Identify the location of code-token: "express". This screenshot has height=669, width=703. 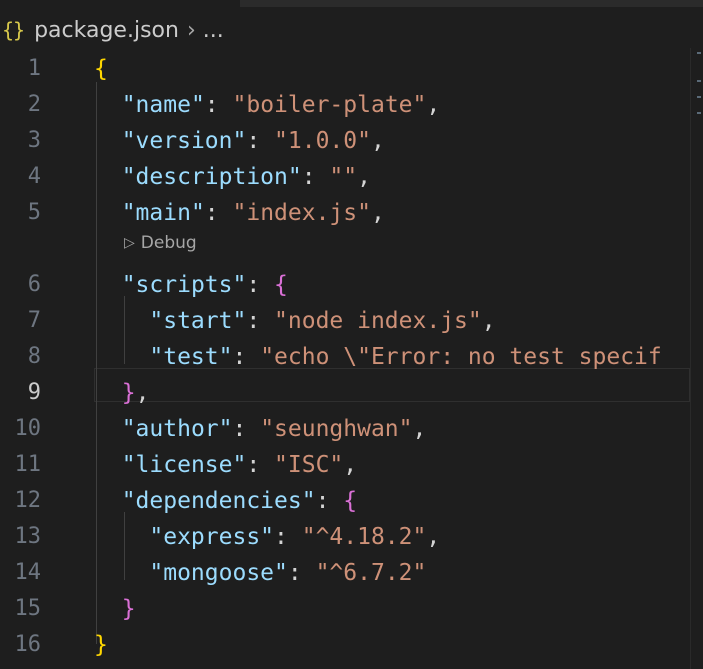
(212, 537).